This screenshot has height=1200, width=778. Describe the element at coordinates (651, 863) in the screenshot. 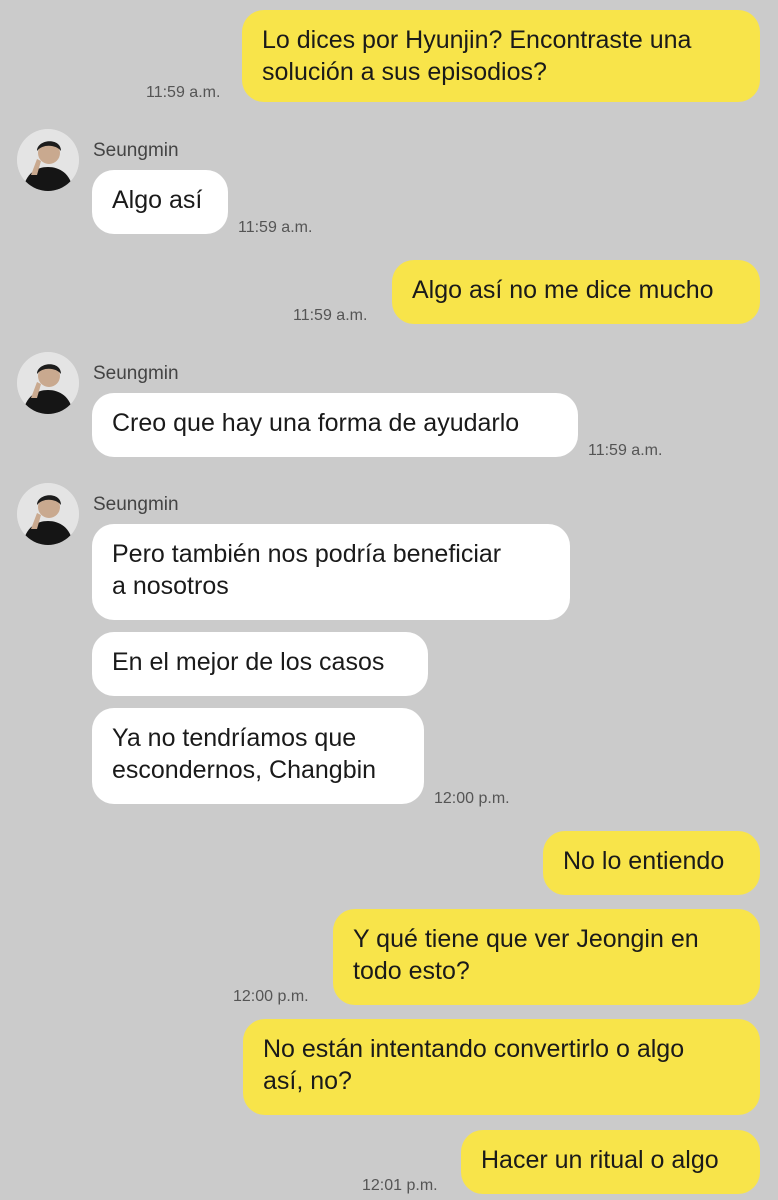

I see `outgoing-message-bubble: No lo entiendo` at that location.